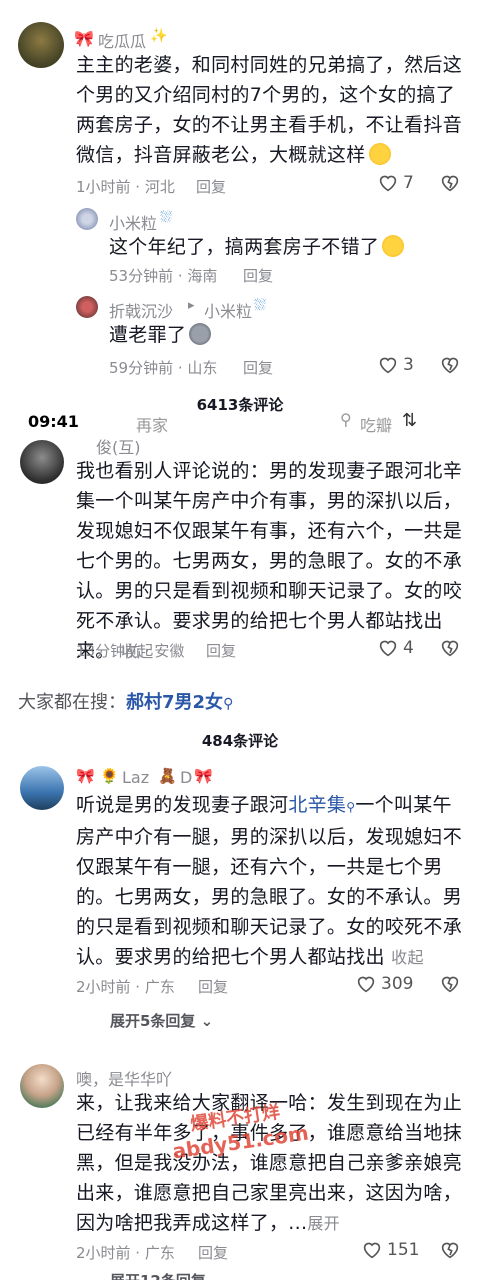 This screenshot has width=480, height=1280. I want to click on overlap-text-left: 再家, so click(152, 425).